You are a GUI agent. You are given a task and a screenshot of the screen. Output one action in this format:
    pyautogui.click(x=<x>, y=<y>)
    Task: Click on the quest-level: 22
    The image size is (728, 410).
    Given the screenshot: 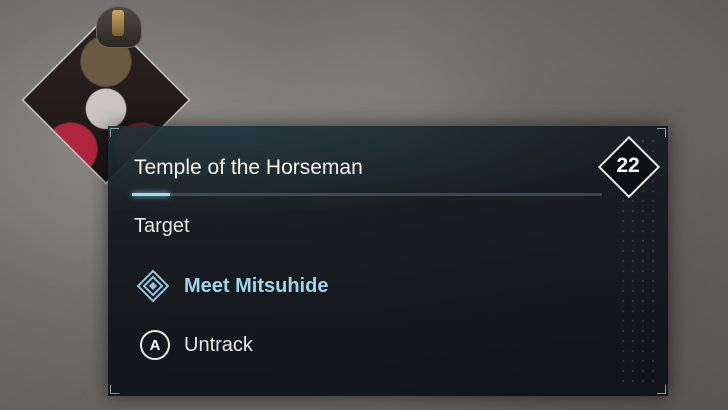 What is the action you would take?
    pyautogui.click(x=628, y=165)
    